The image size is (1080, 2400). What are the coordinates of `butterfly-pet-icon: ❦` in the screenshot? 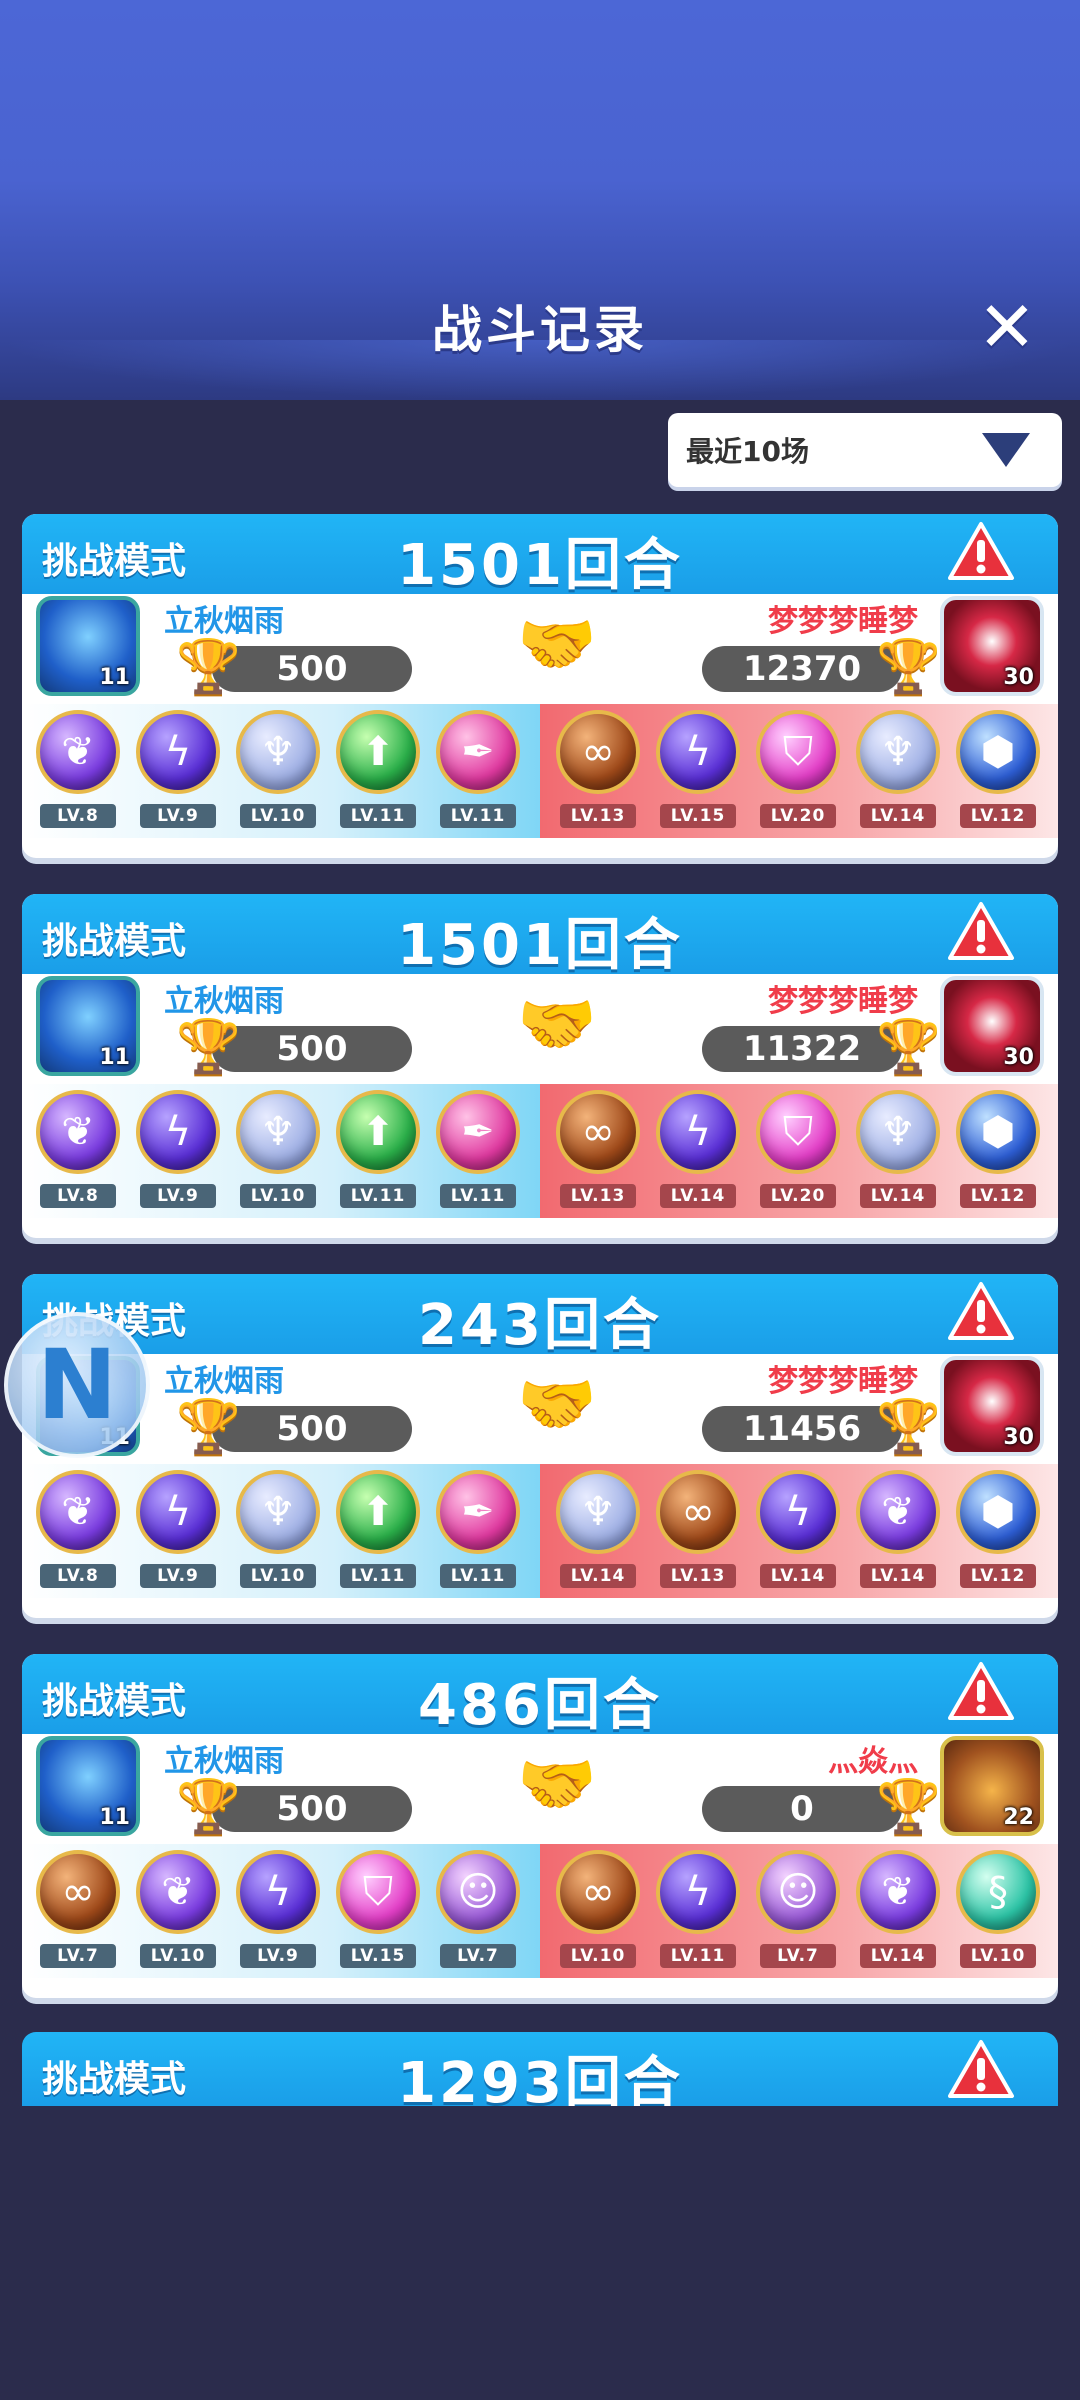 It's located at (78, 752).